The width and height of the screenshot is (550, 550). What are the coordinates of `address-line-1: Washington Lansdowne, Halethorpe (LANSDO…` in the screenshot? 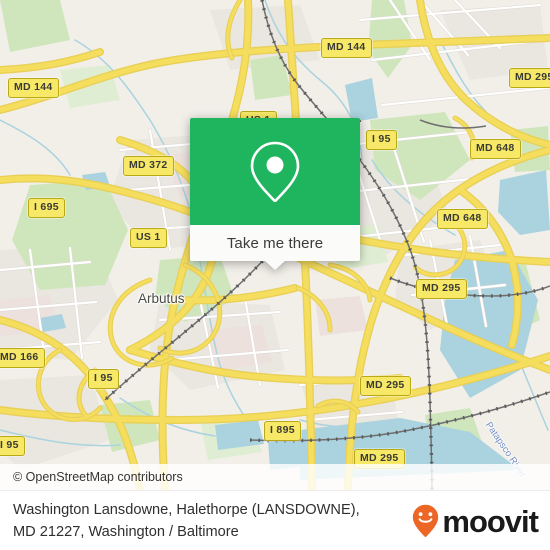 It's located at (186, 510).